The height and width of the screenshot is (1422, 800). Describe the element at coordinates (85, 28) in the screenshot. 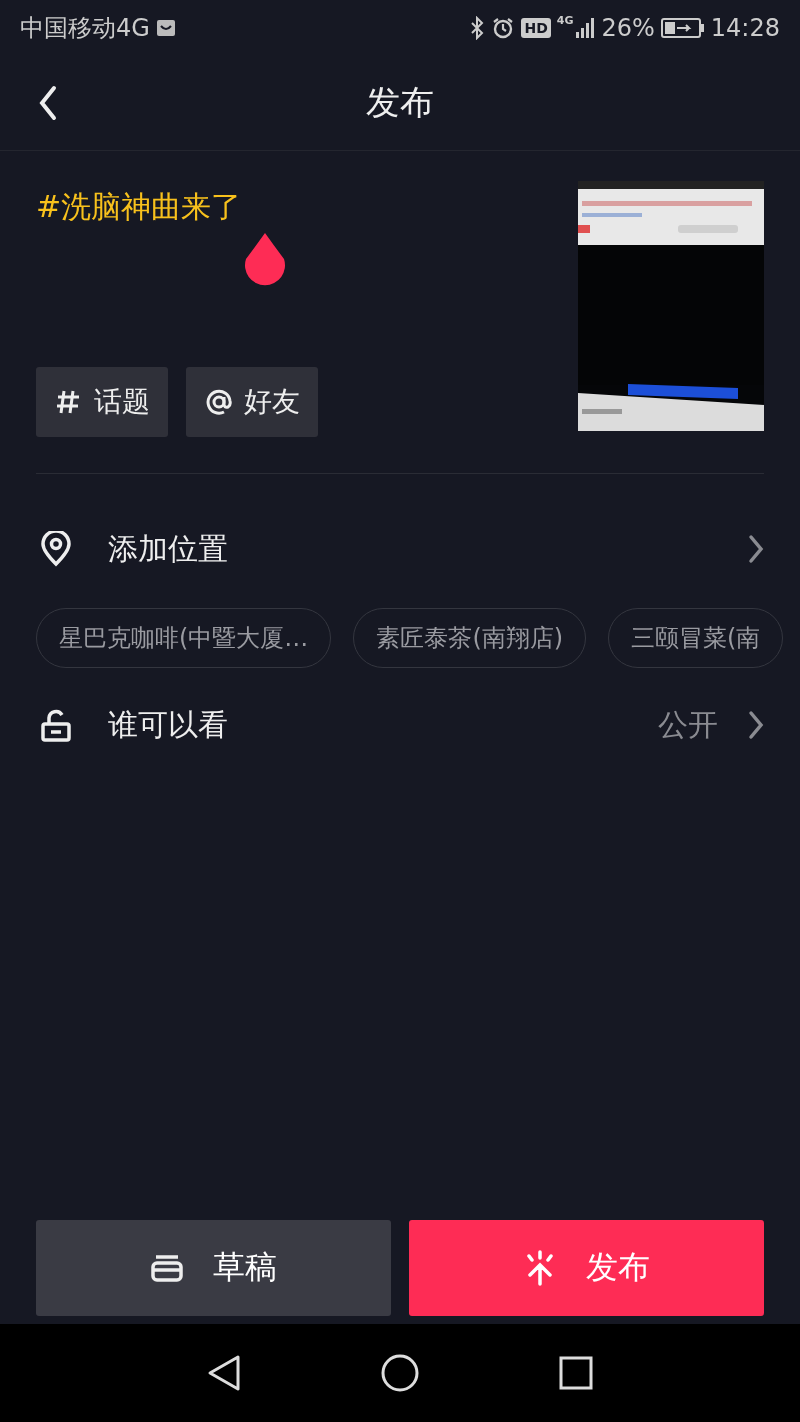

I see `carrier-name: 中国移动4G` at that location.